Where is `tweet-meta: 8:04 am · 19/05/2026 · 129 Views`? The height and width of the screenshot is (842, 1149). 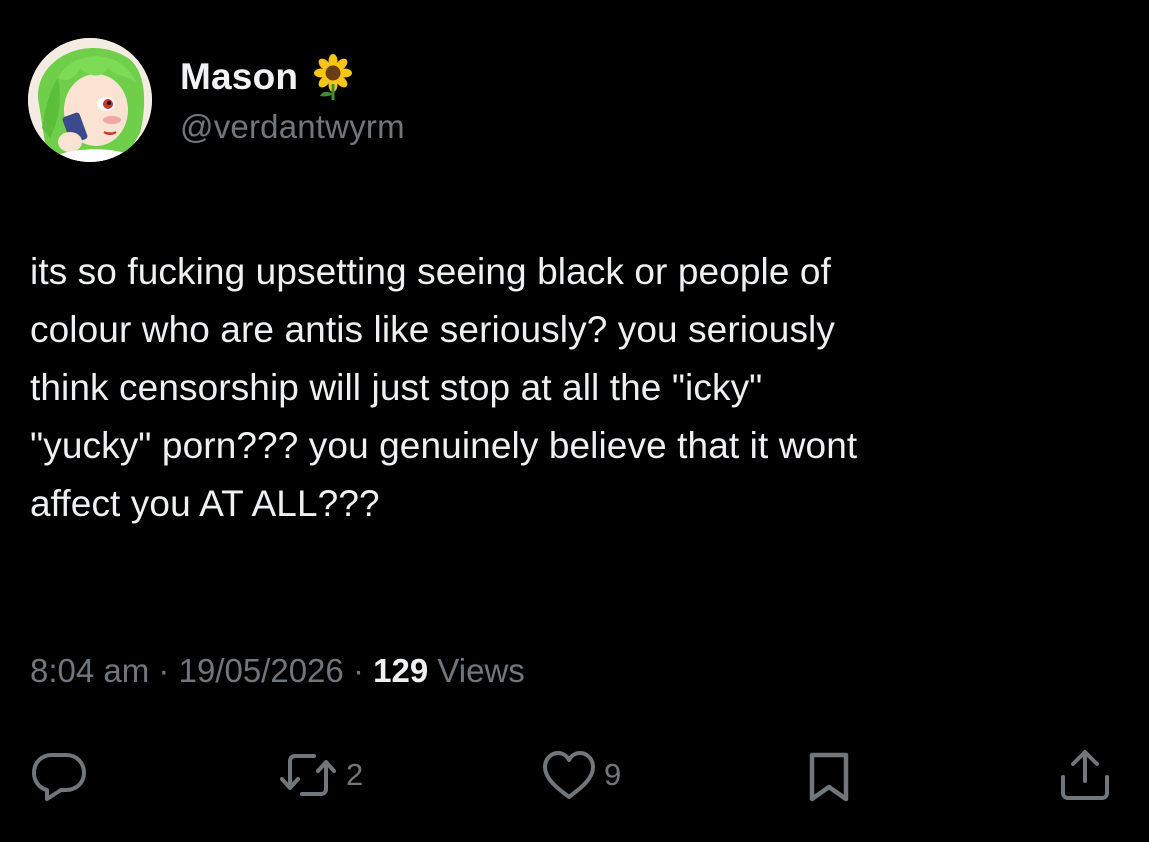
tweet-meta: 8:04 am · 19/05/2026 · 129 Views is located at coordinates (277, 671).